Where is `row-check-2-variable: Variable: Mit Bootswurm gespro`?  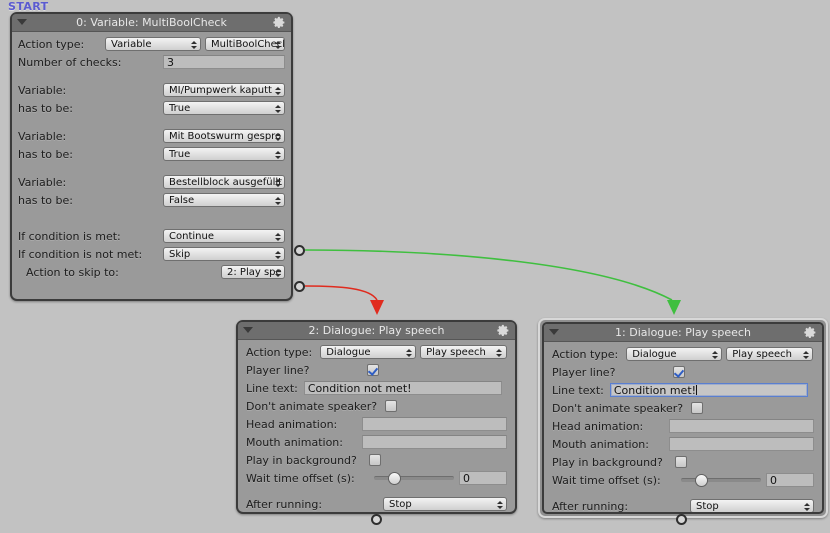
row-check-2-variable: Variable: Mit Bootswurm gespro is located at coordinates (151, 136).